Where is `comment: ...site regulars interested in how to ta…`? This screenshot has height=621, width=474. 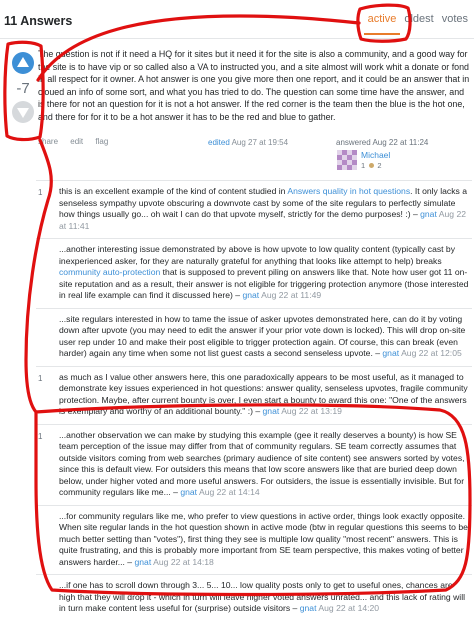
comment: ...site regulars interested in how to ta… is located at coordinates (254, 336).